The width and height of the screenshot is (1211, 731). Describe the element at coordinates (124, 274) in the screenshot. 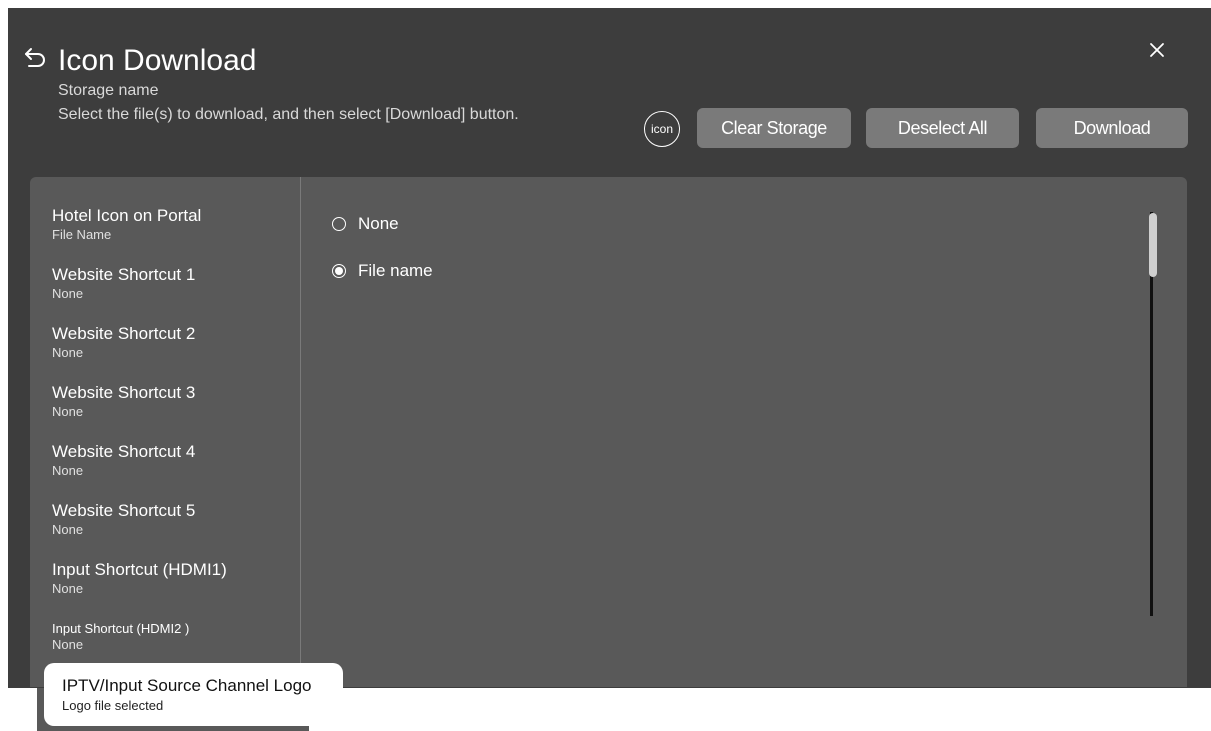

I see `sidebar-item-label: Website Shortcut 1` at that location.